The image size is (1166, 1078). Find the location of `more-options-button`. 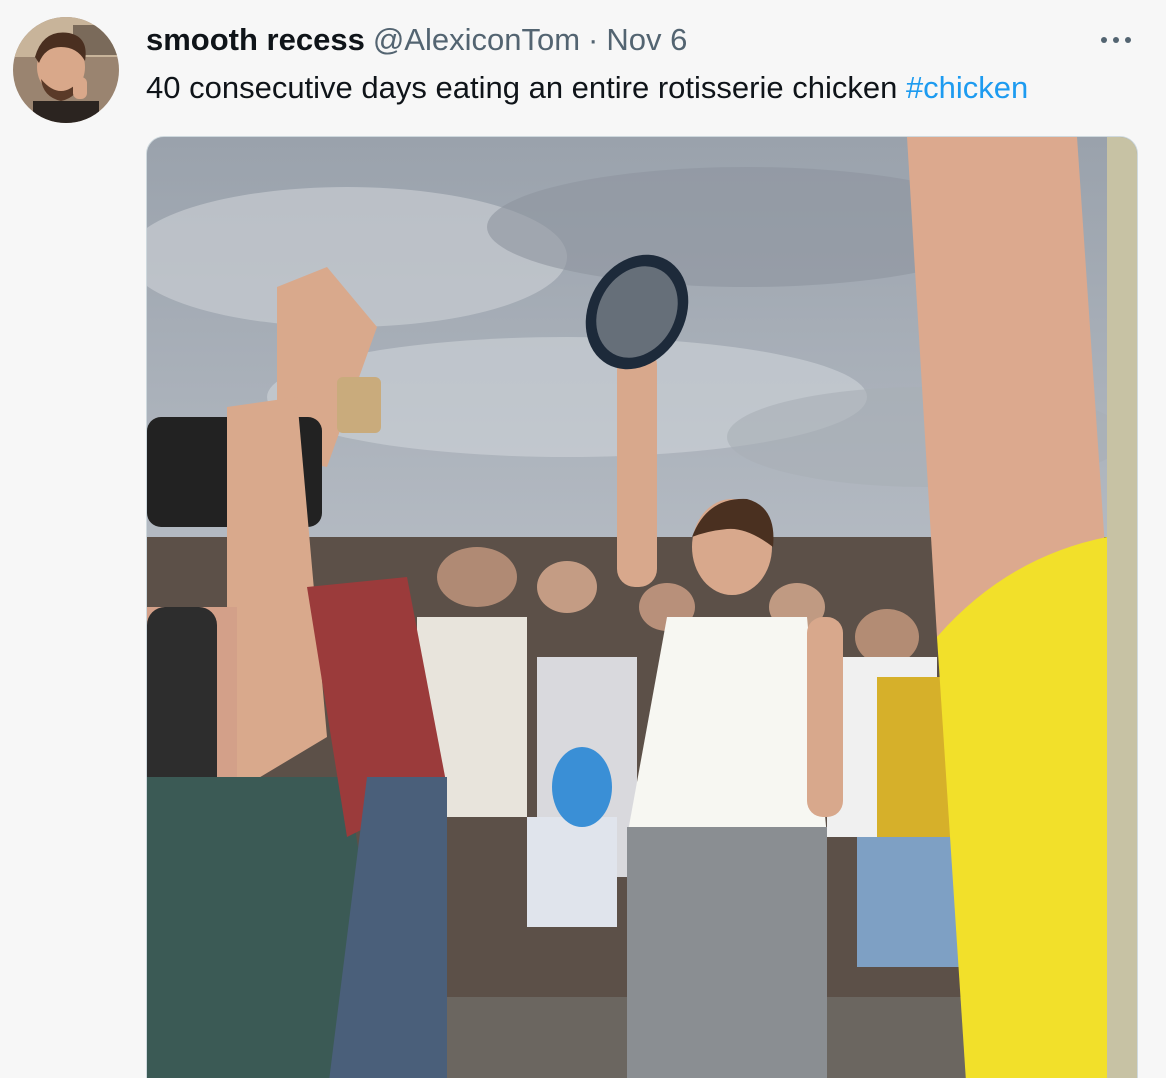

more-options-button is located at coordinates (1116, 40).